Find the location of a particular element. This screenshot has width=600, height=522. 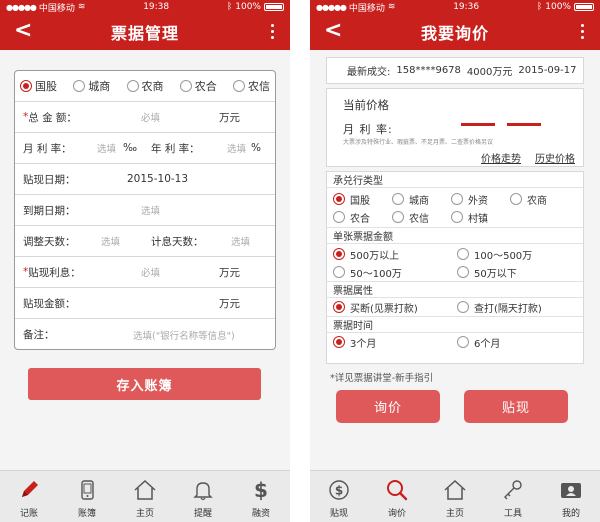

days-row: 调整天数： 选填 计息天数： 选填 is located at coordinates (145, 241).